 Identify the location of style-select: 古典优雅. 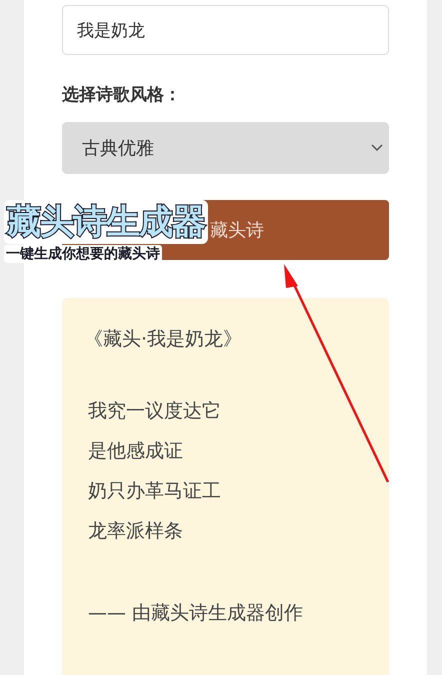
(225, 148).